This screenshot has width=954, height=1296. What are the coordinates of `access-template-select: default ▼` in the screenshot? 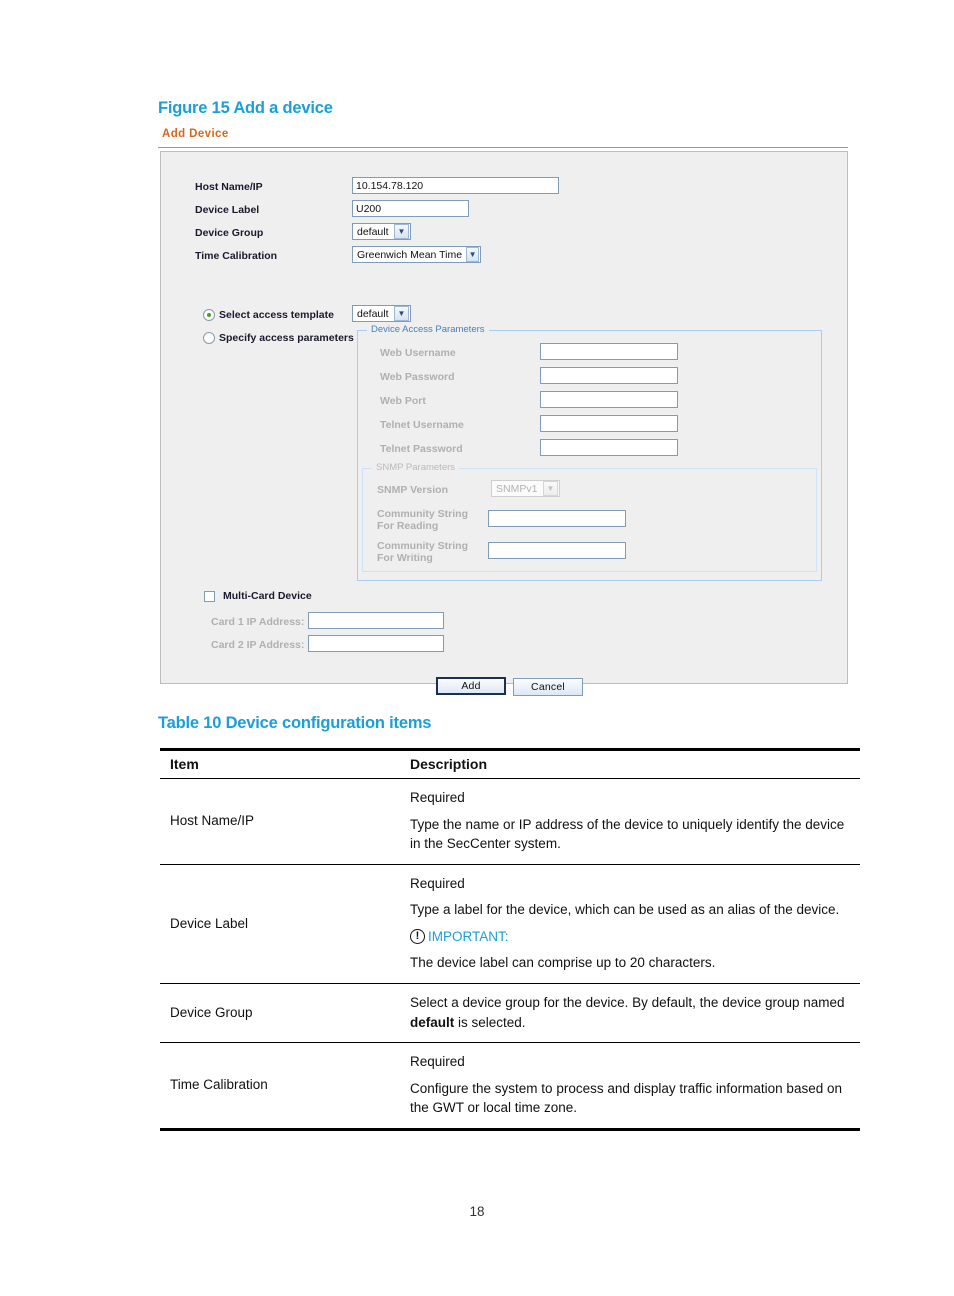 It's located at (381, 313).